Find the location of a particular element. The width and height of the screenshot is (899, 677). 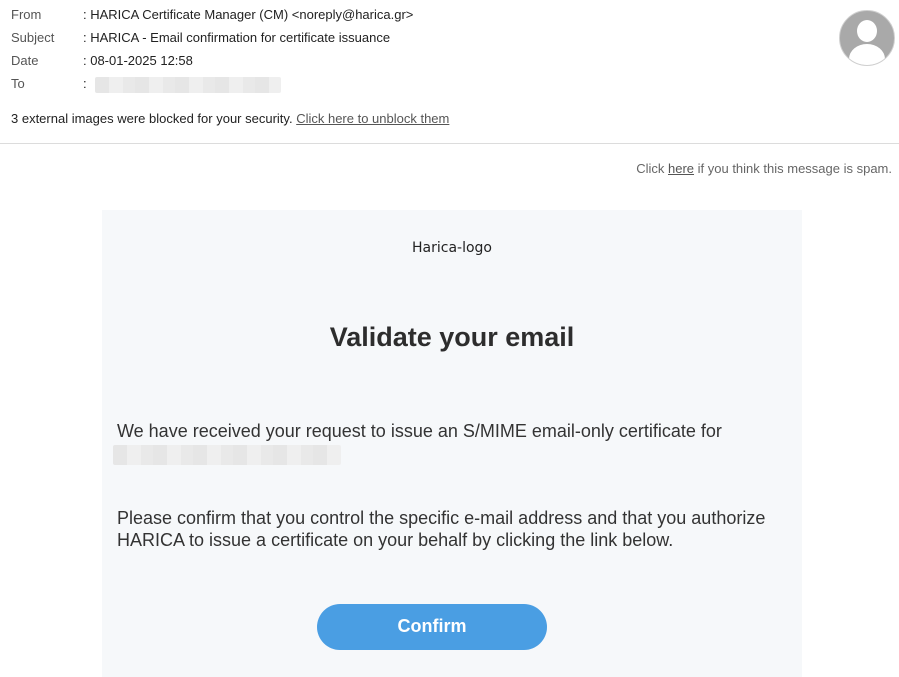

email-title: Validate your email is located at coordinates (452, 337).